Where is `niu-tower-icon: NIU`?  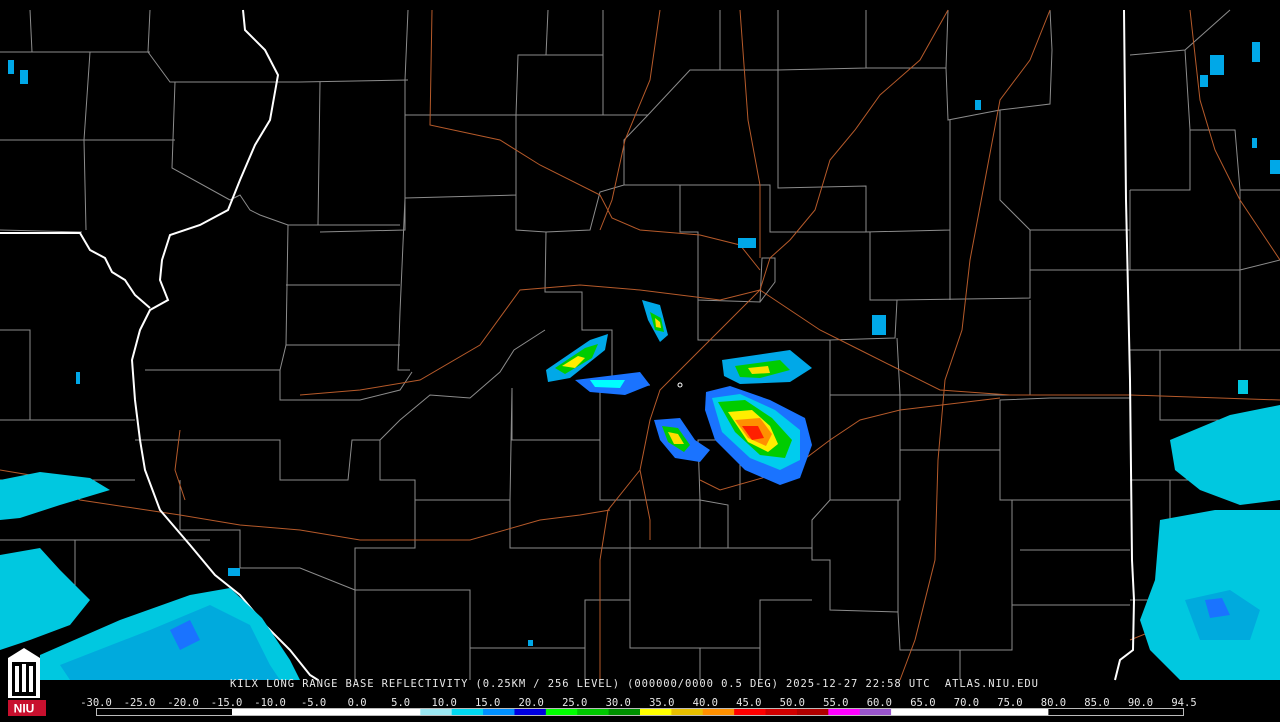 niu-tower-icon: NIU is located at coordinates (27, 682).